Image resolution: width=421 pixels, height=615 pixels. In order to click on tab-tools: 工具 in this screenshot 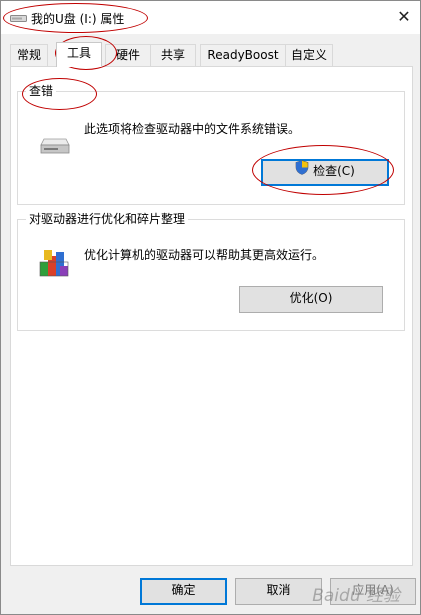, I will do `click(79, 54)`.